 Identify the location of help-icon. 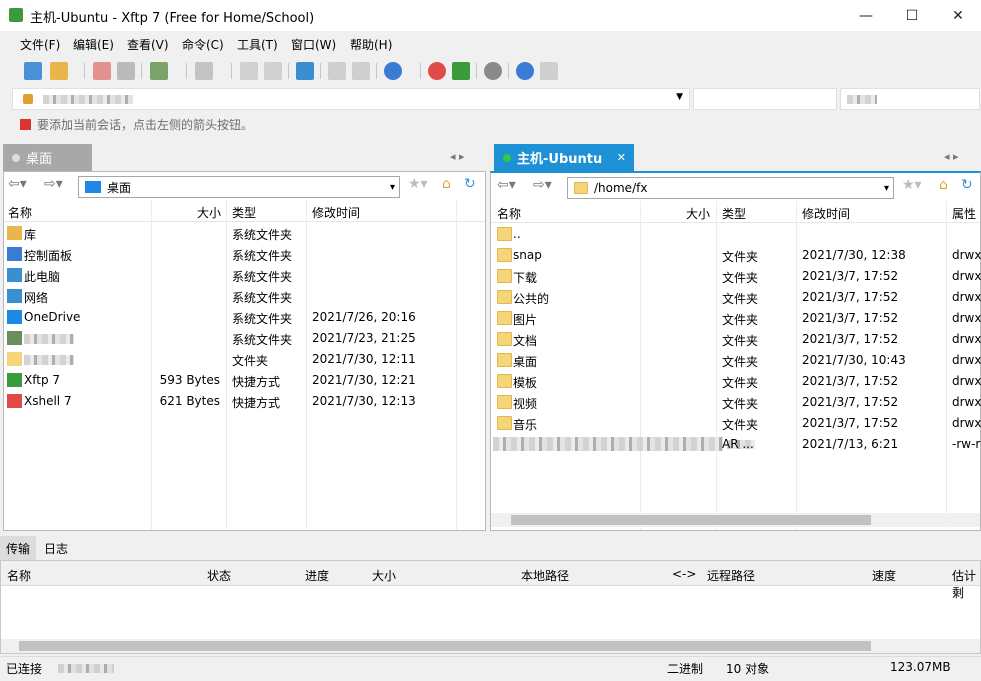
(525, 71).